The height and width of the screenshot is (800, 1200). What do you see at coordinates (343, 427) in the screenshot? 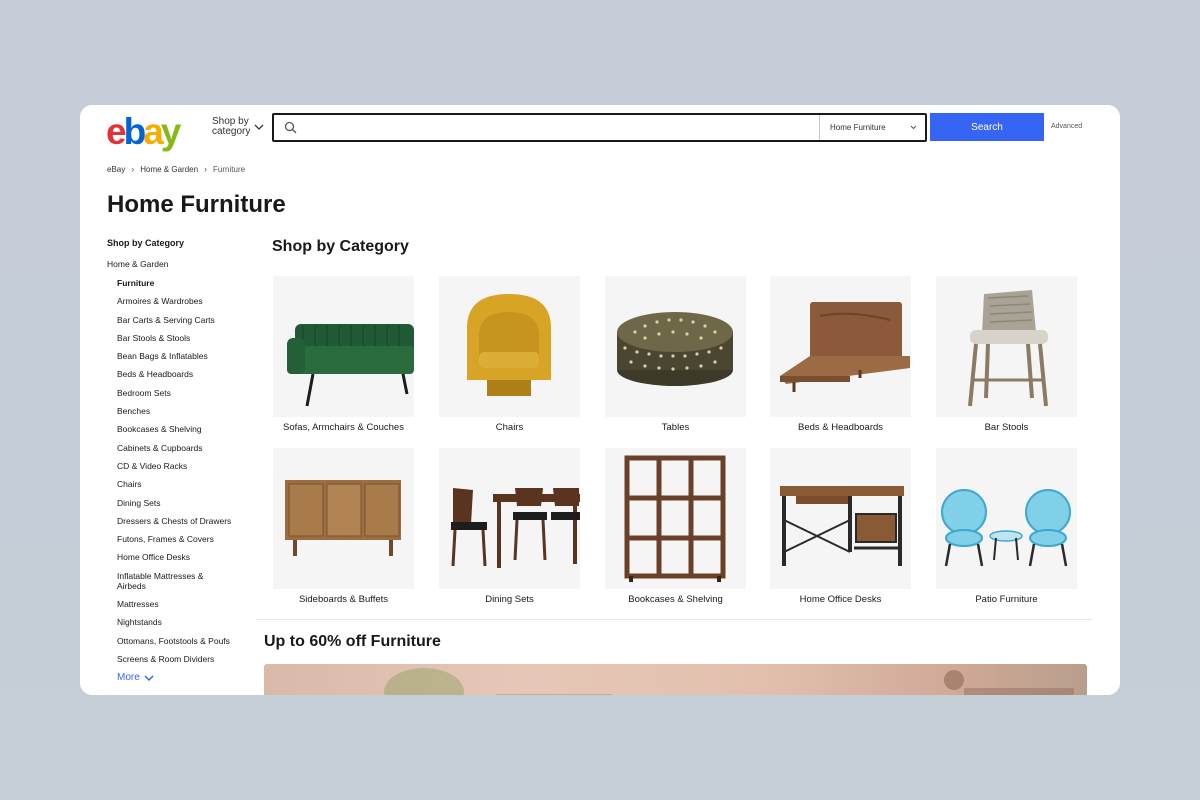
I see `category-label: Sofas, Armchairs & Couches` at bounding box center [343, 427].